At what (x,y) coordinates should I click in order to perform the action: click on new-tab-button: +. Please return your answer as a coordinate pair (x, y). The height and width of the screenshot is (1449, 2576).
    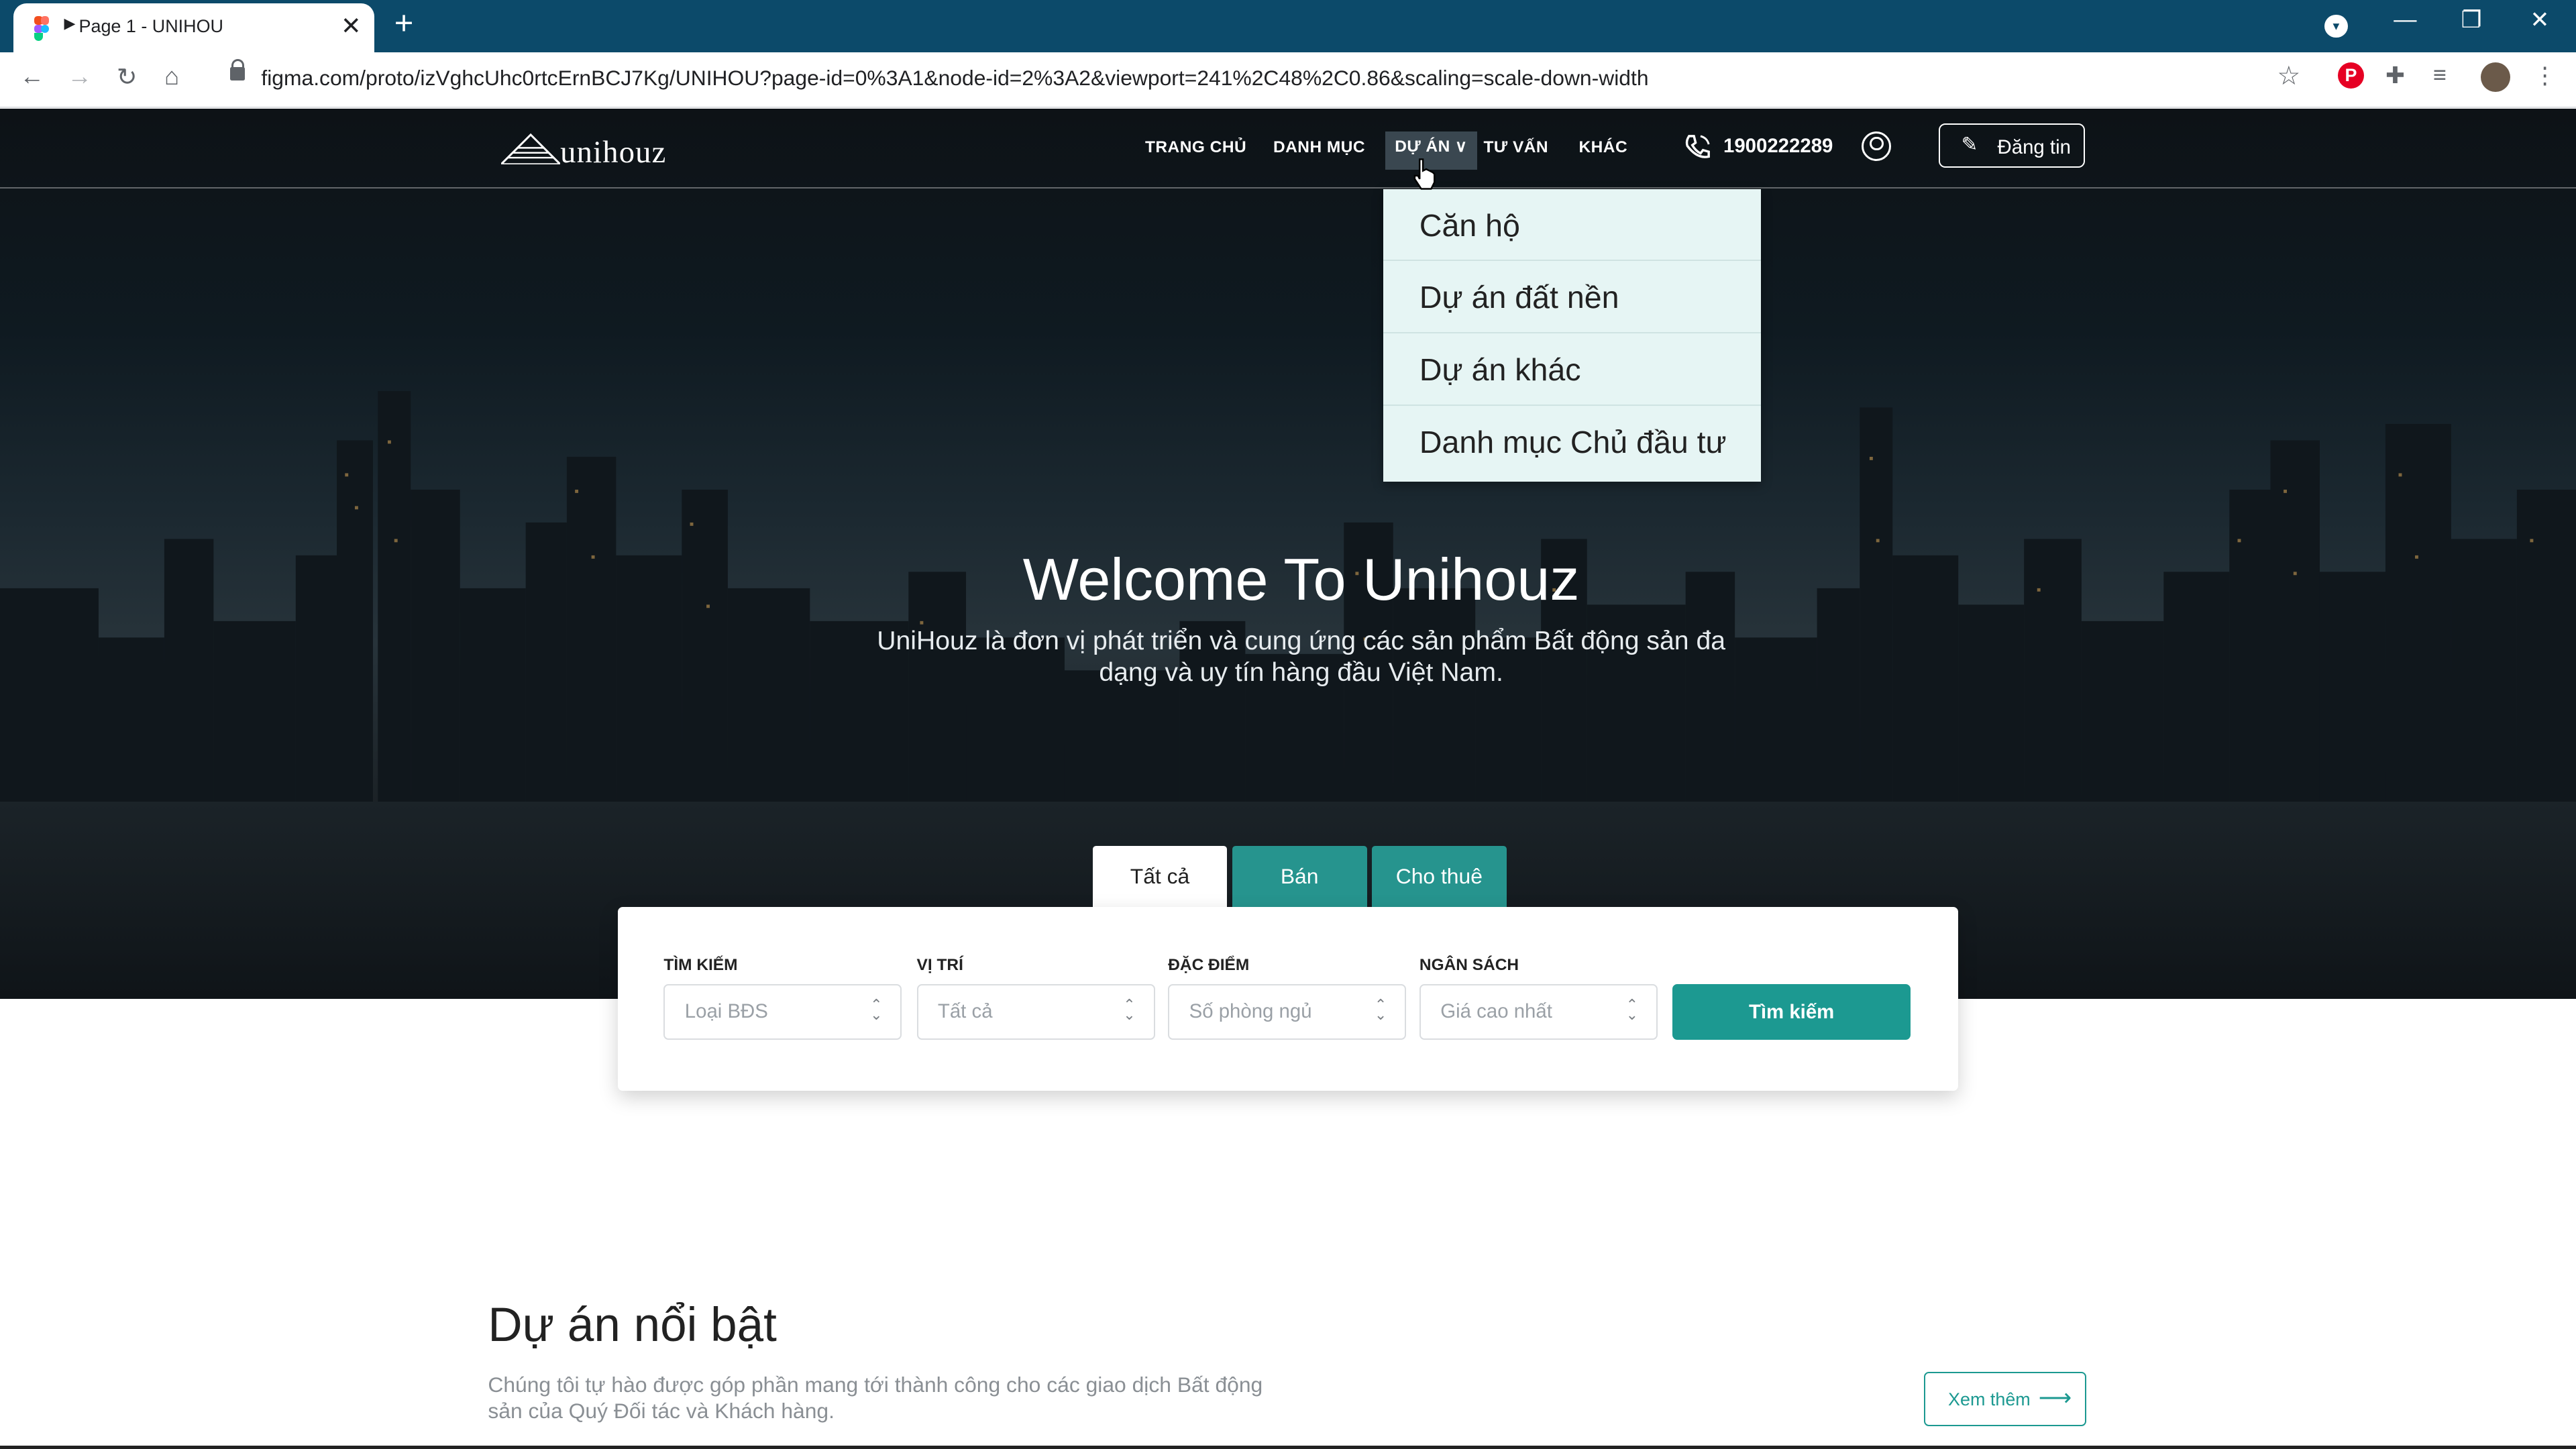
    Looking at the image, I should click on (404, 23).